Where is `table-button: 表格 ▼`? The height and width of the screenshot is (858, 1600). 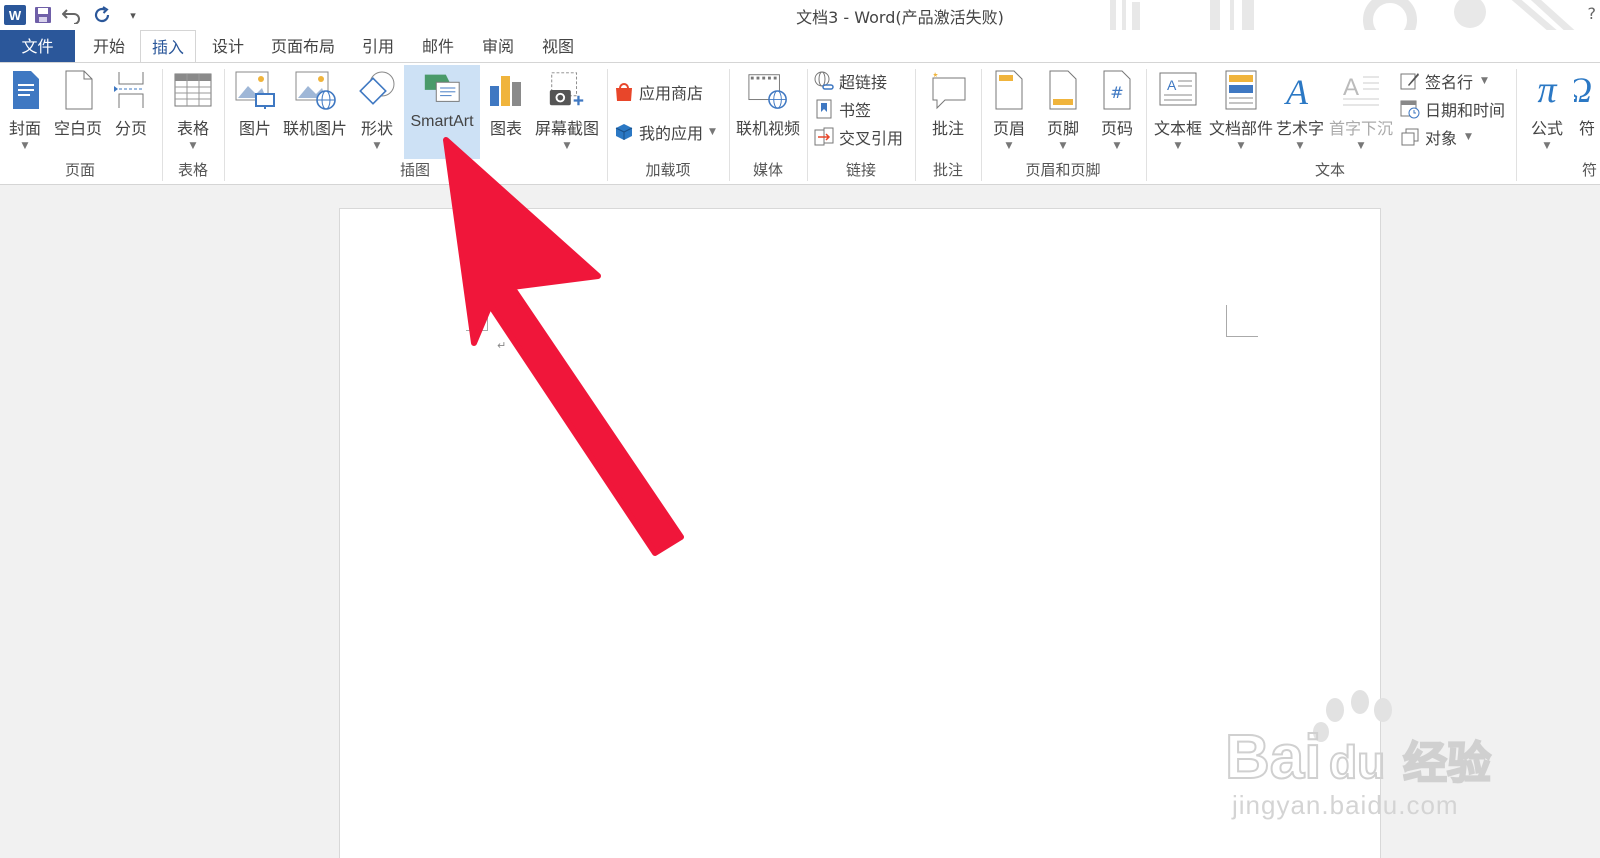
table-button: 表格 ▼ is located at coordinates (193, 111).